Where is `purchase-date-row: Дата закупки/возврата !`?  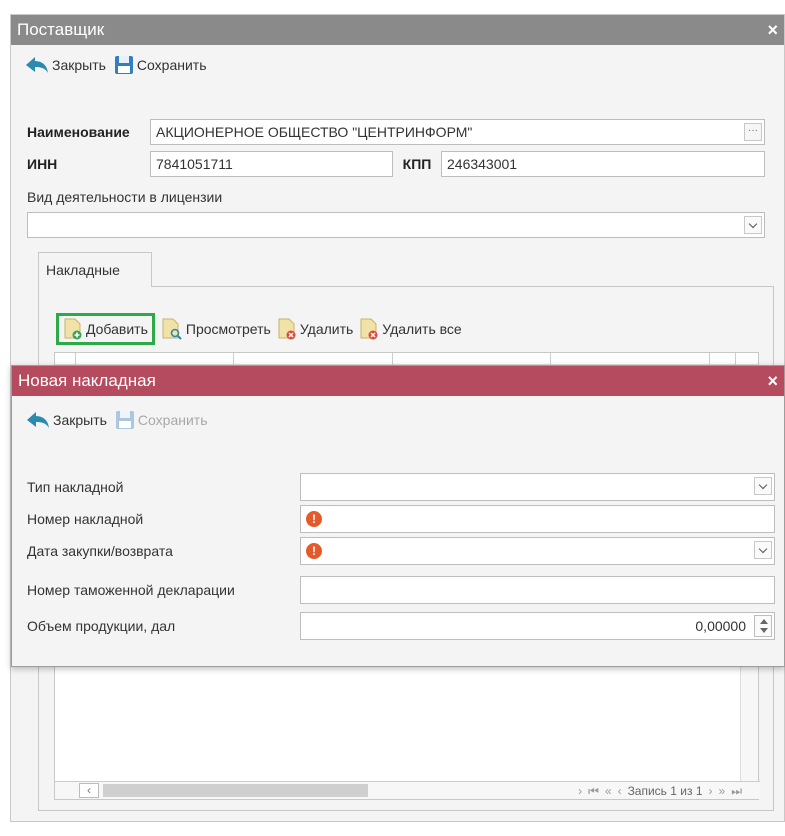 purchase-date-row: Дата закупки/возврата ! is located at coordinates (401, 551).